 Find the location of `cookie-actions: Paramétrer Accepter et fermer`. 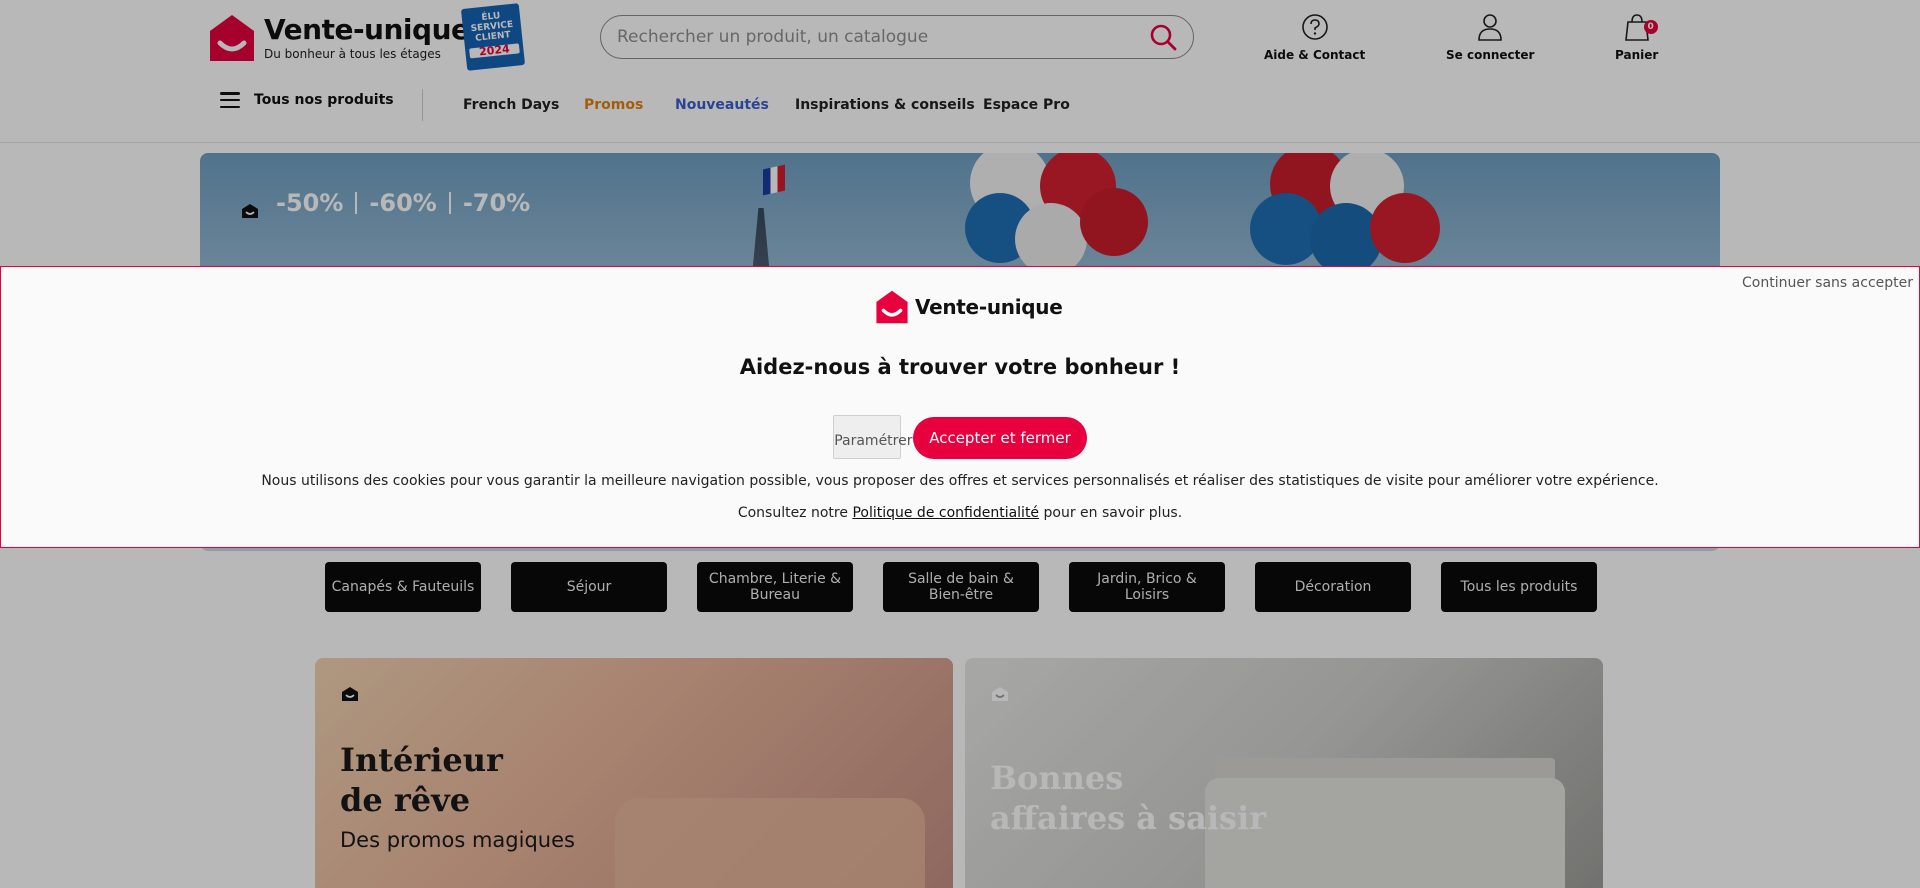

cookie-actions: Paramétrer Accepter et fermer is located at coordinates (960, 437).